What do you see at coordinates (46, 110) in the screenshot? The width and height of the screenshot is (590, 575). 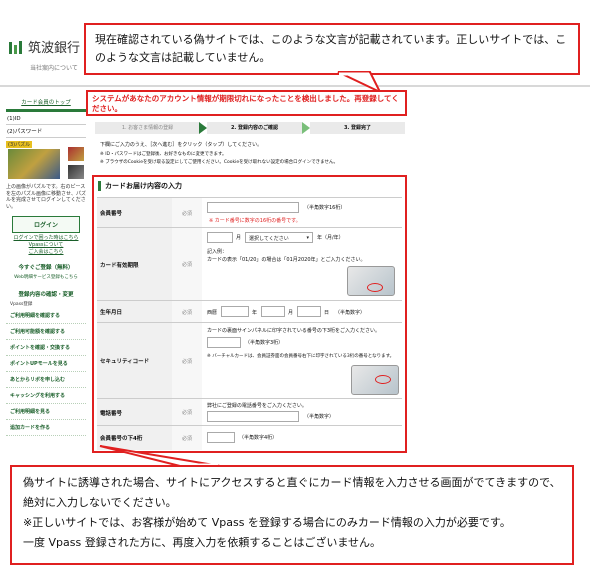 I see `sidebar-divider` at bounding box center [46, 110].